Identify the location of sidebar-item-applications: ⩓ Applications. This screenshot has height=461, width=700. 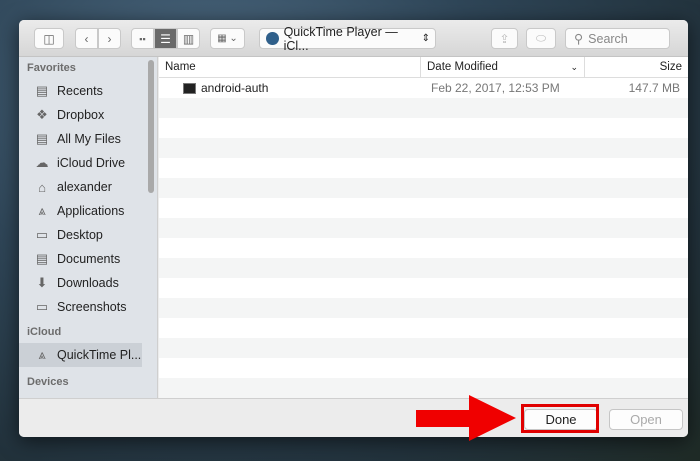
(88, 211).